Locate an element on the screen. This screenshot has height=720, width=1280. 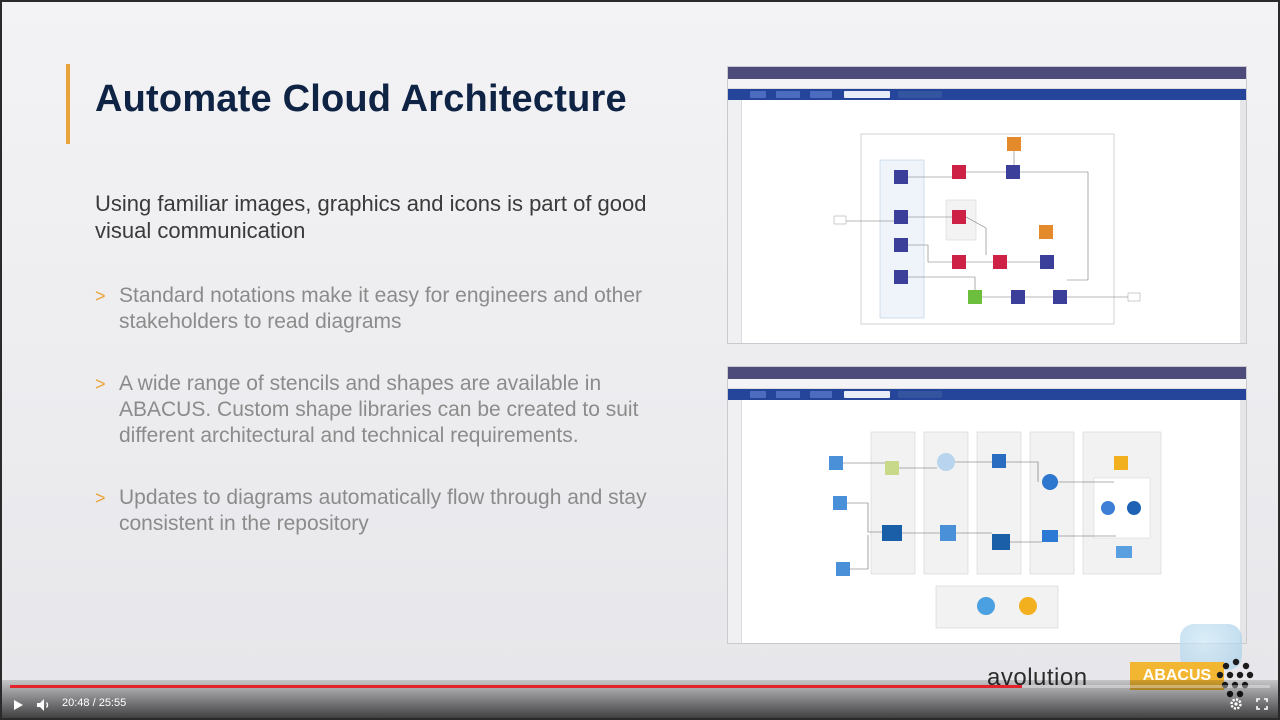
volume-icon is located at coordinates (44, 705).